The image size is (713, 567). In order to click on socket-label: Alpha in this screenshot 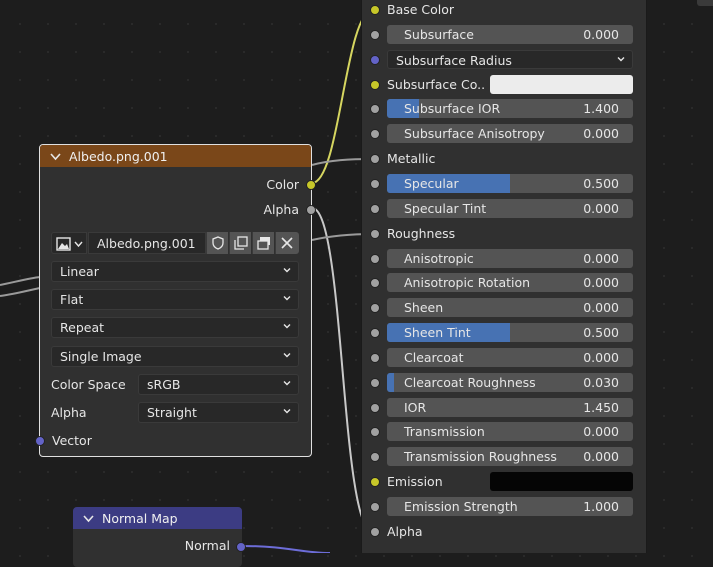, I will do `click(405, 531)`.